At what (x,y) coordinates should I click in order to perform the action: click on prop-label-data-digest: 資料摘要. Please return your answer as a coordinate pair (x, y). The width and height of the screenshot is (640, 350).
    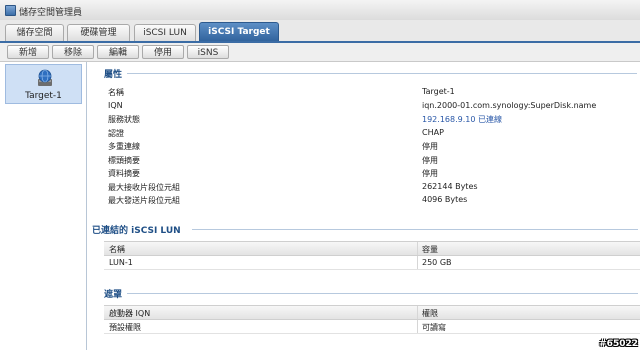
    Looking at the image, I should click on (124, 173).